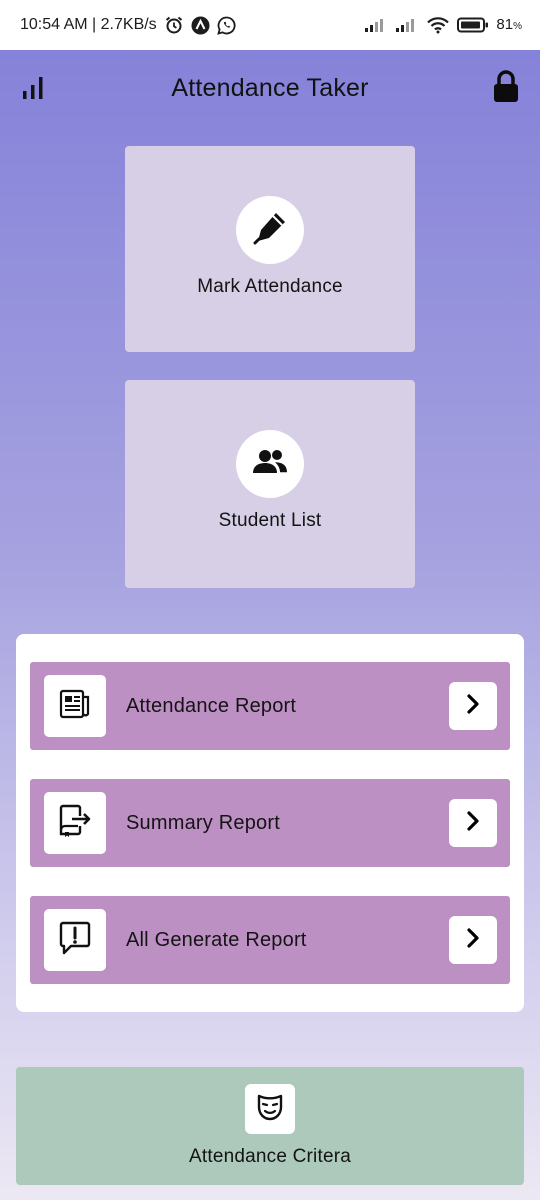 This screenshot has width=540, height=1200. I want to click on student-list-label: Student List, so click(270, 520).